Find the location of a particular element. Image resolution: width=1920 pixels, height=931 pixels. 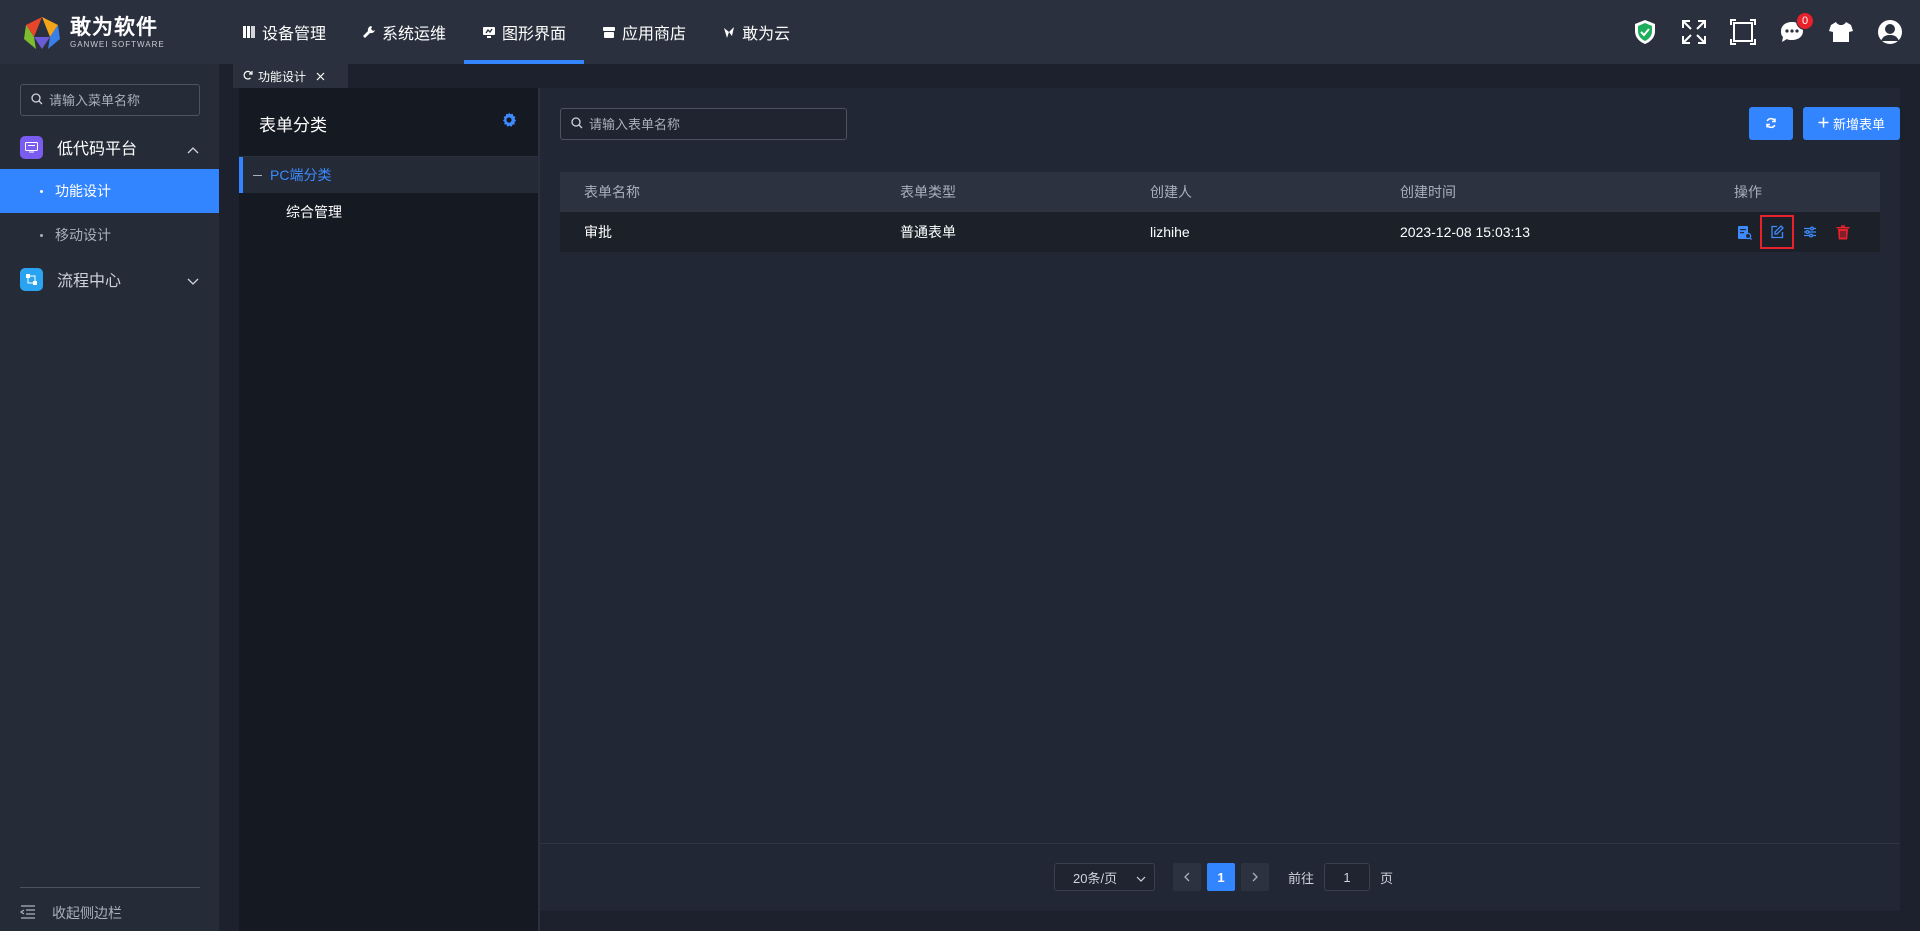

column-header-created: 创建时间 is located at coordinates (1428, 192).